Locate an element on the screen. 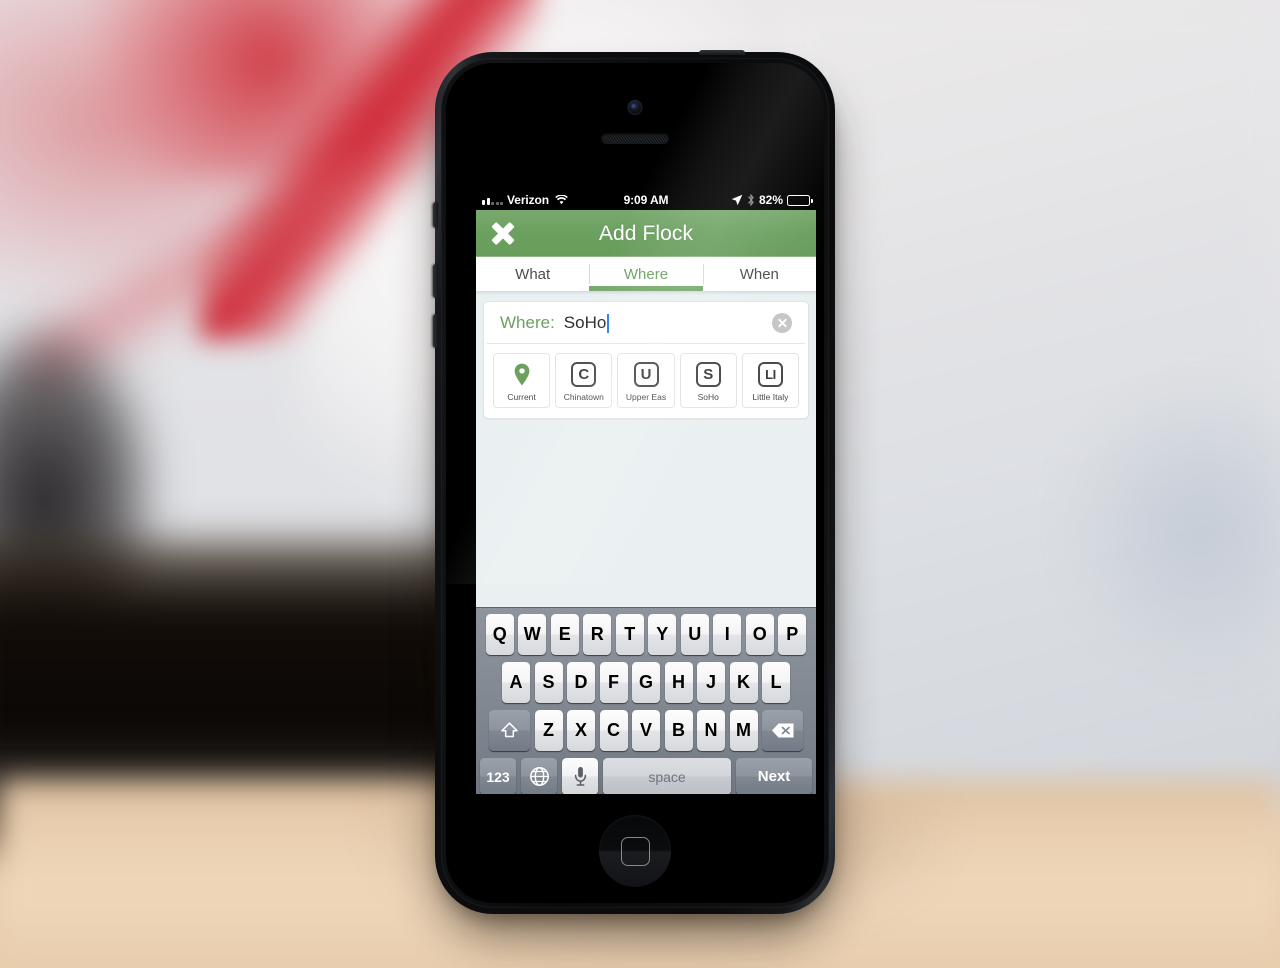 This screenshot has width=1280, height=968. key-e: E is located at coordinates (564, 634).